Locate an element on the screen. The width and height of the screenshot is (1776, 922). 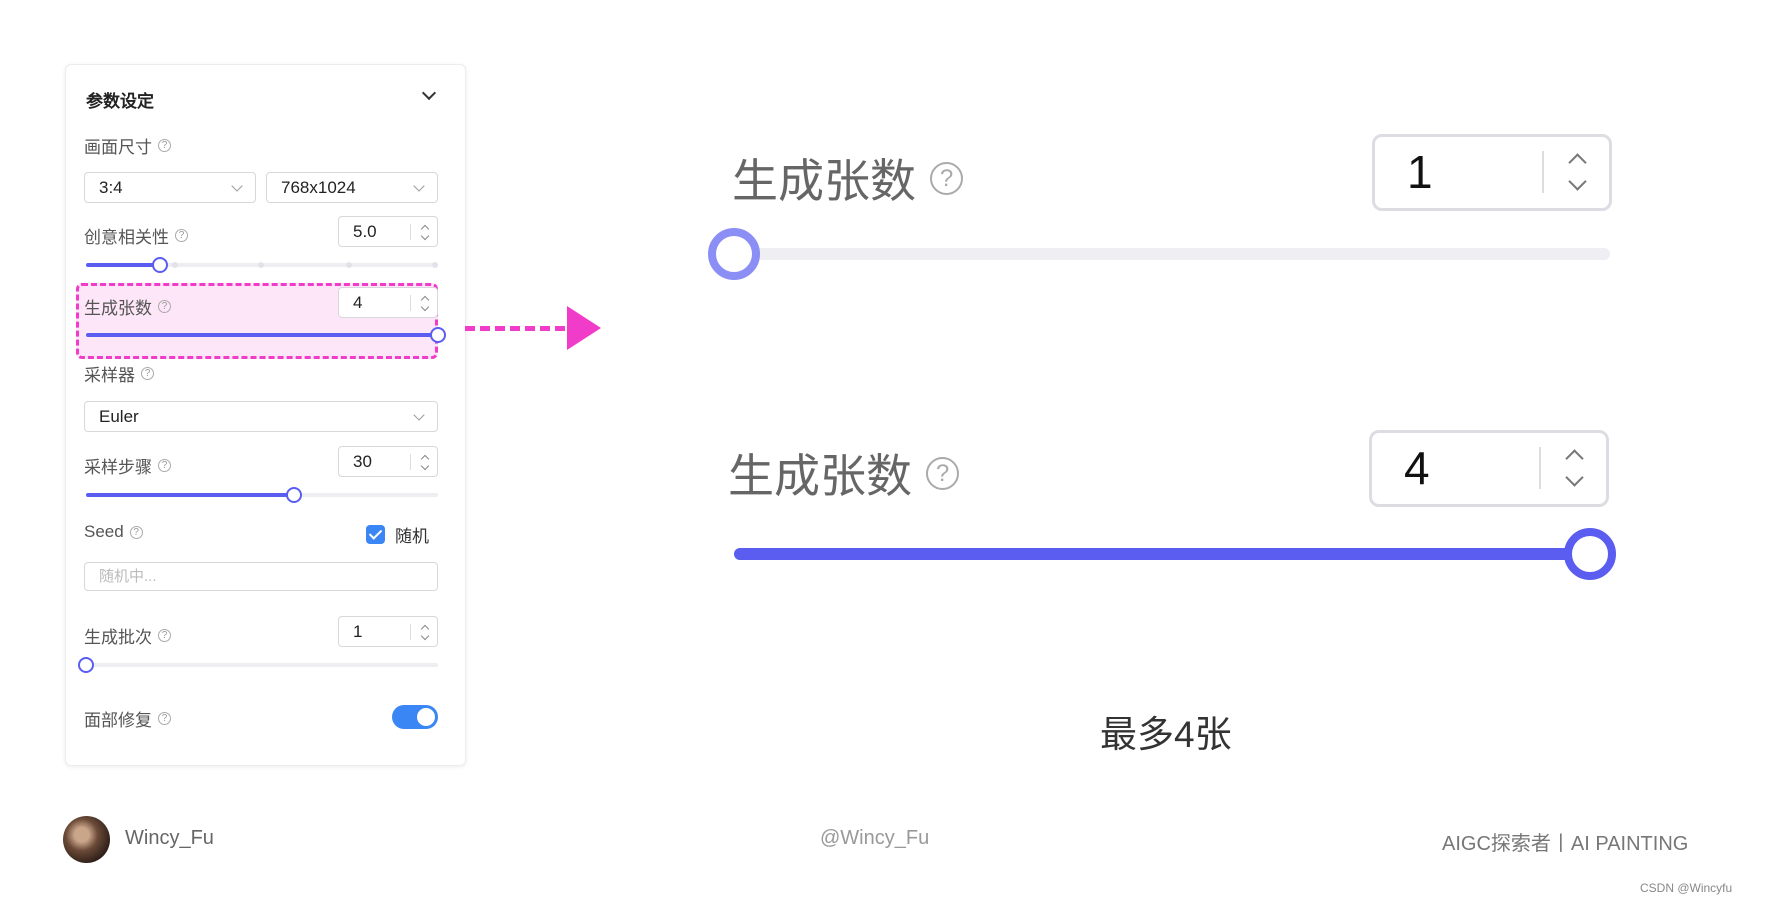
steps-label: 采样步骤? is located at coordinates (127, 465).